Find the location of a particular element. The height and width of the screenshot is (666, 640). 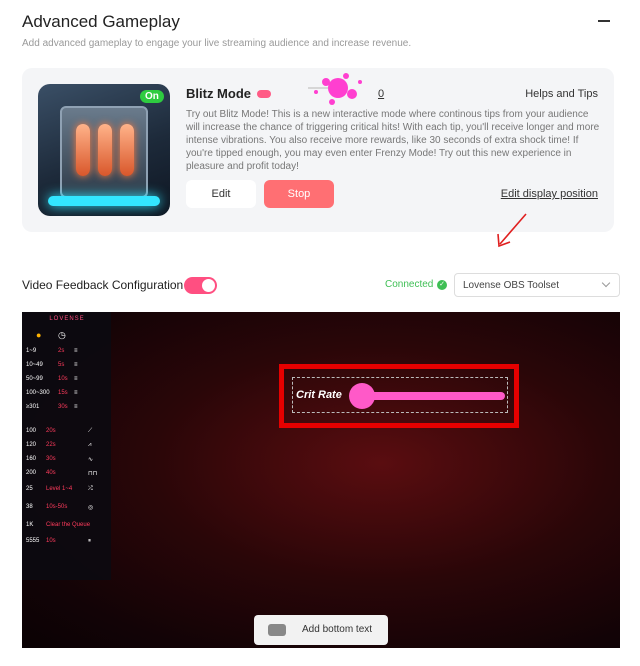

edit-display-position-link: Edit display position is located at coordinates (549, 194).